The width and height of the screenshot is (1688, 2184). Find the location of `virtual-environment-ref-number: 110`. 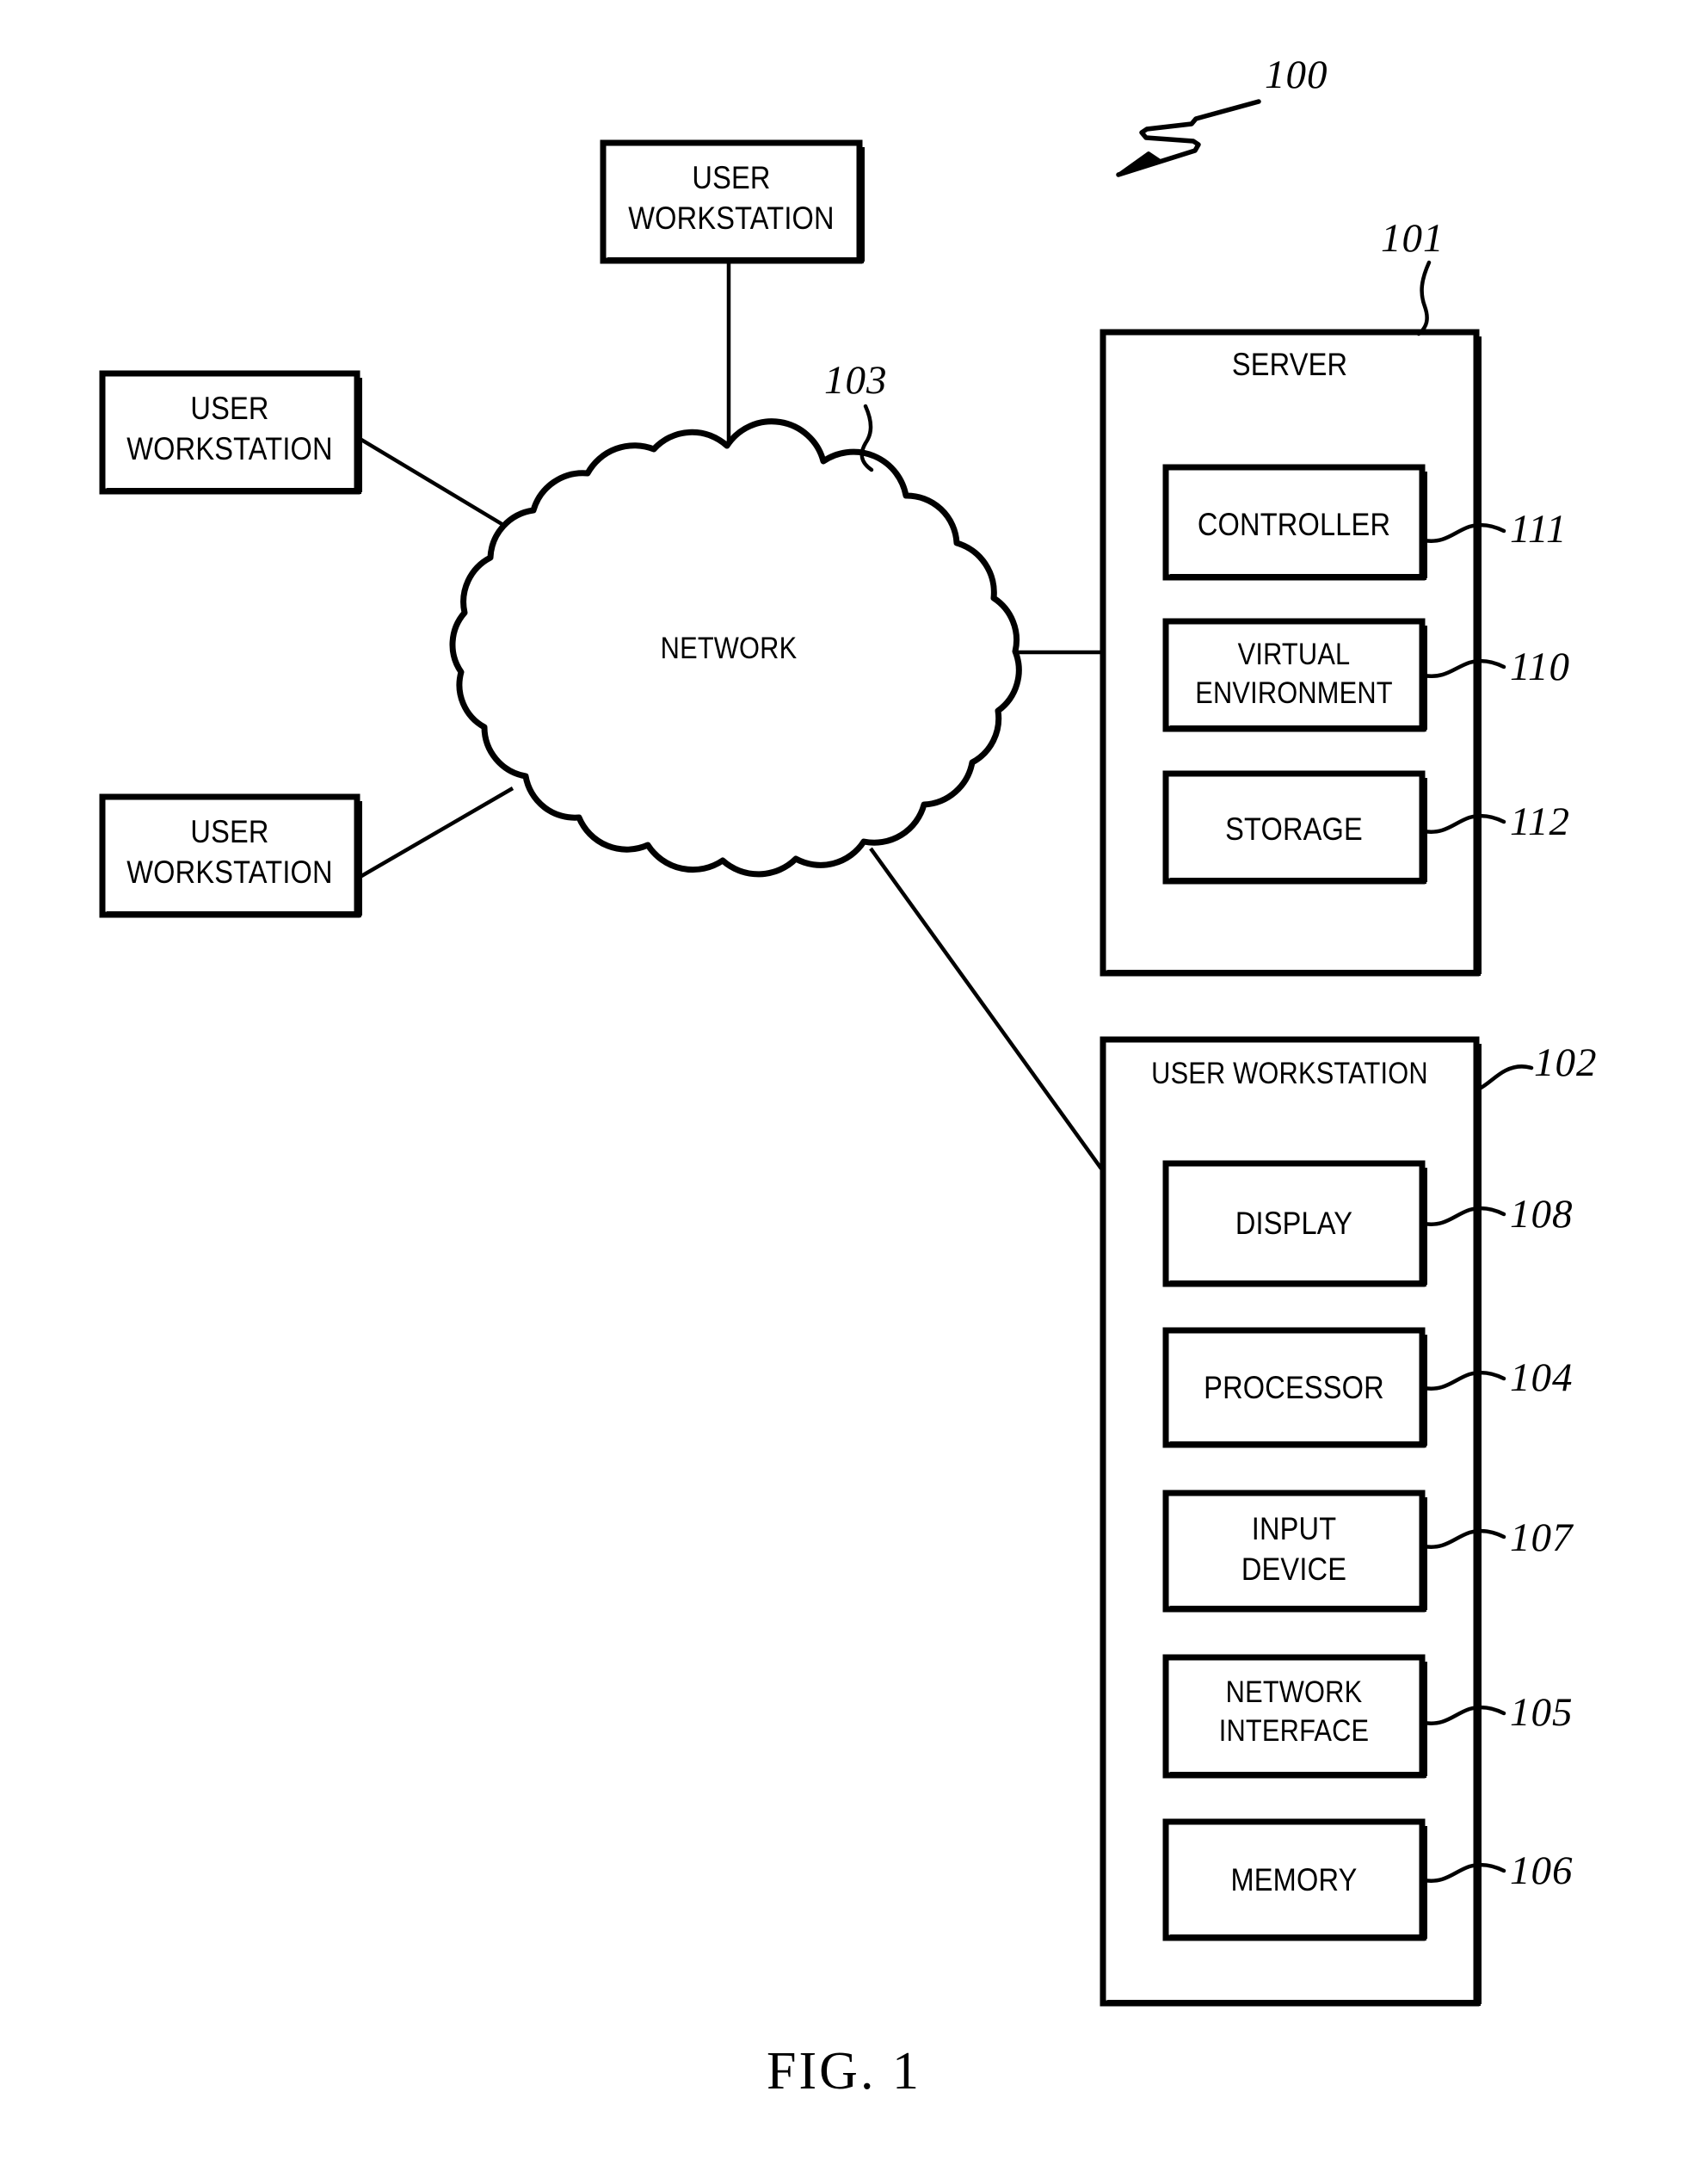

virtual-environment-ref-number: 110 is located at coordinates (1540, 667).